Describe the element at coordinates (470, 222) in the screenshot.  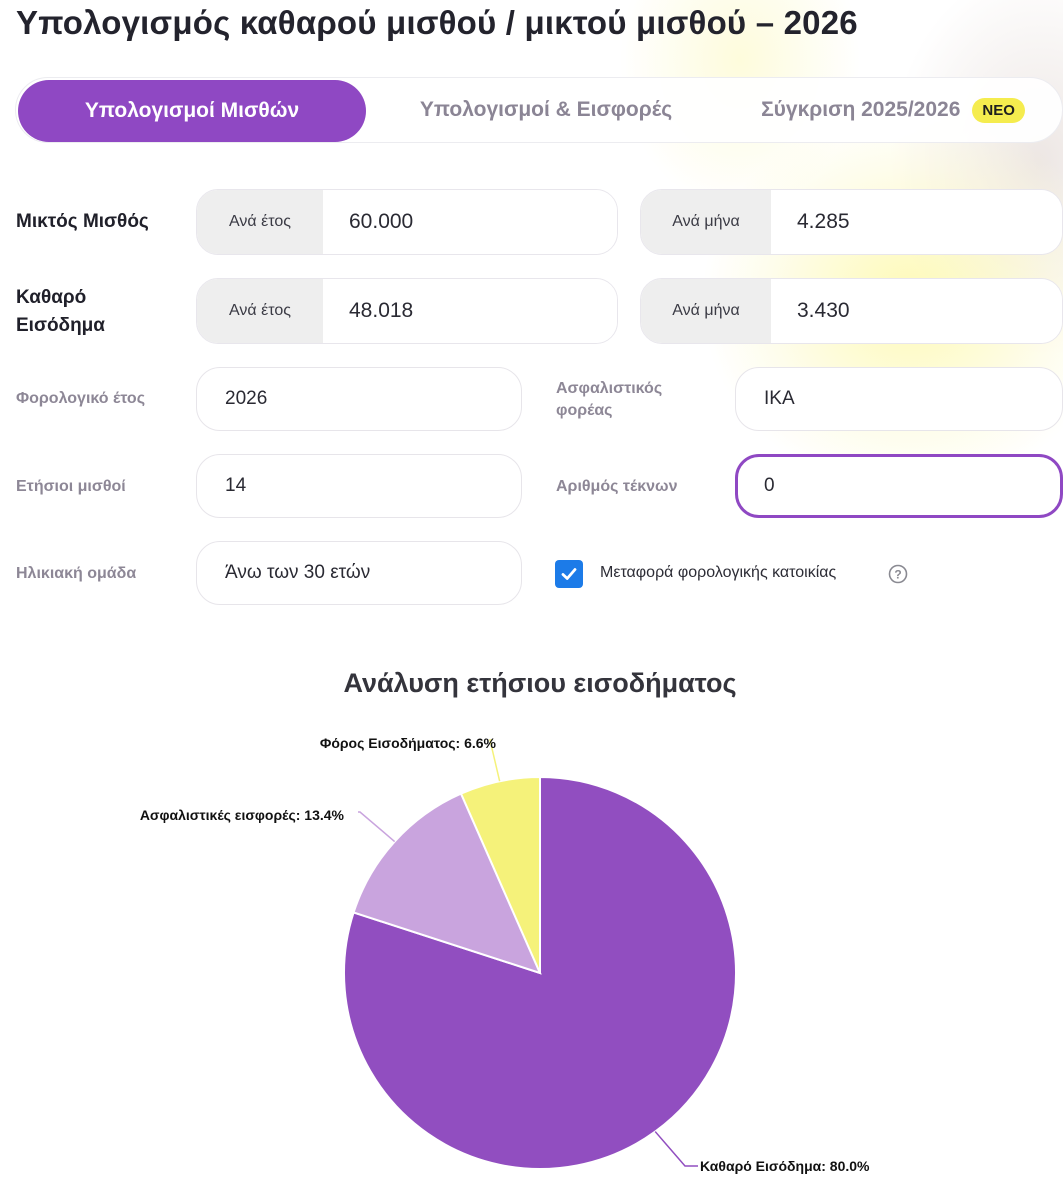
I see `gross-yearly-value: 60.000` at that location.